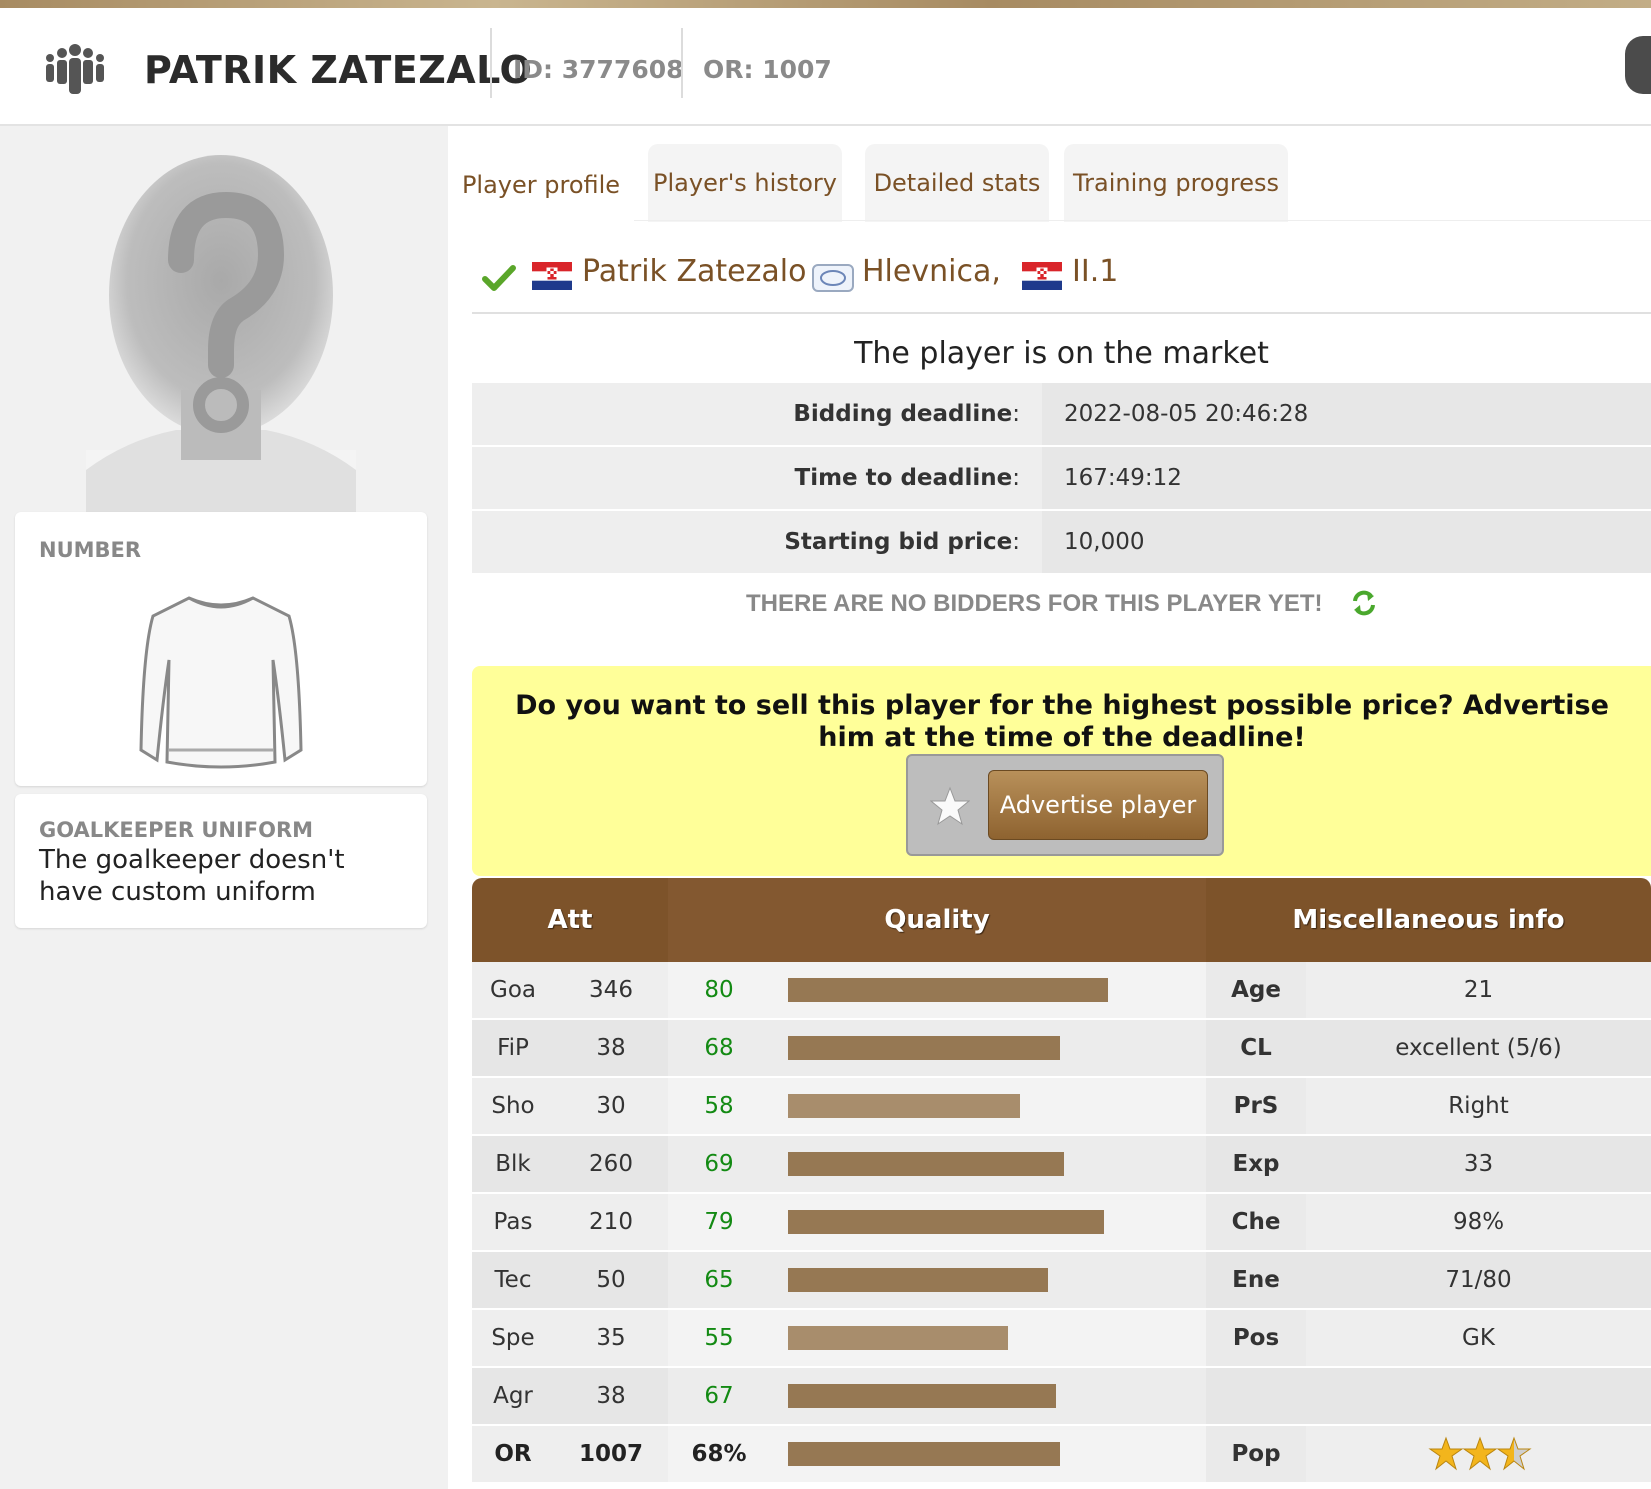 This screenshot has height=1489, width=1651. What do you see at coordinates (1478, 990) in the screenshot?
I see `misc-value: 21` at bounding box center [1478, 990].